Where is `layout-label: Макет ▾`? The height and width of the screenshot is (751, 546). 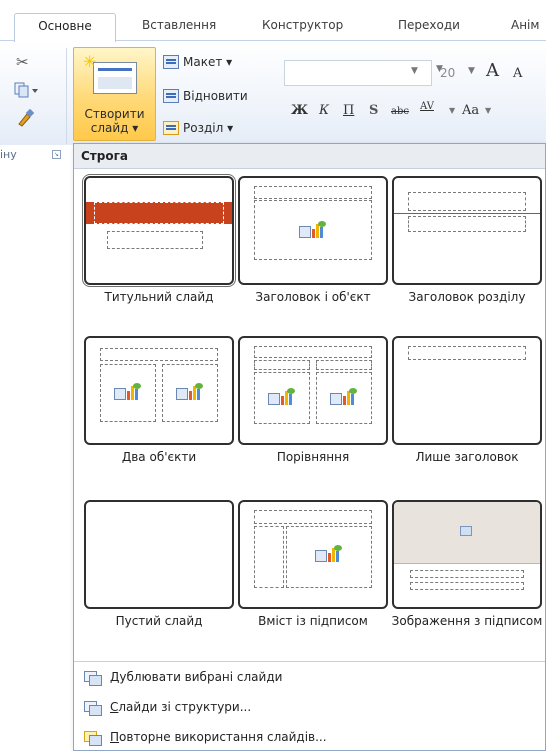
layout-label: Макет ▾ is located at coordinates (208, 62).